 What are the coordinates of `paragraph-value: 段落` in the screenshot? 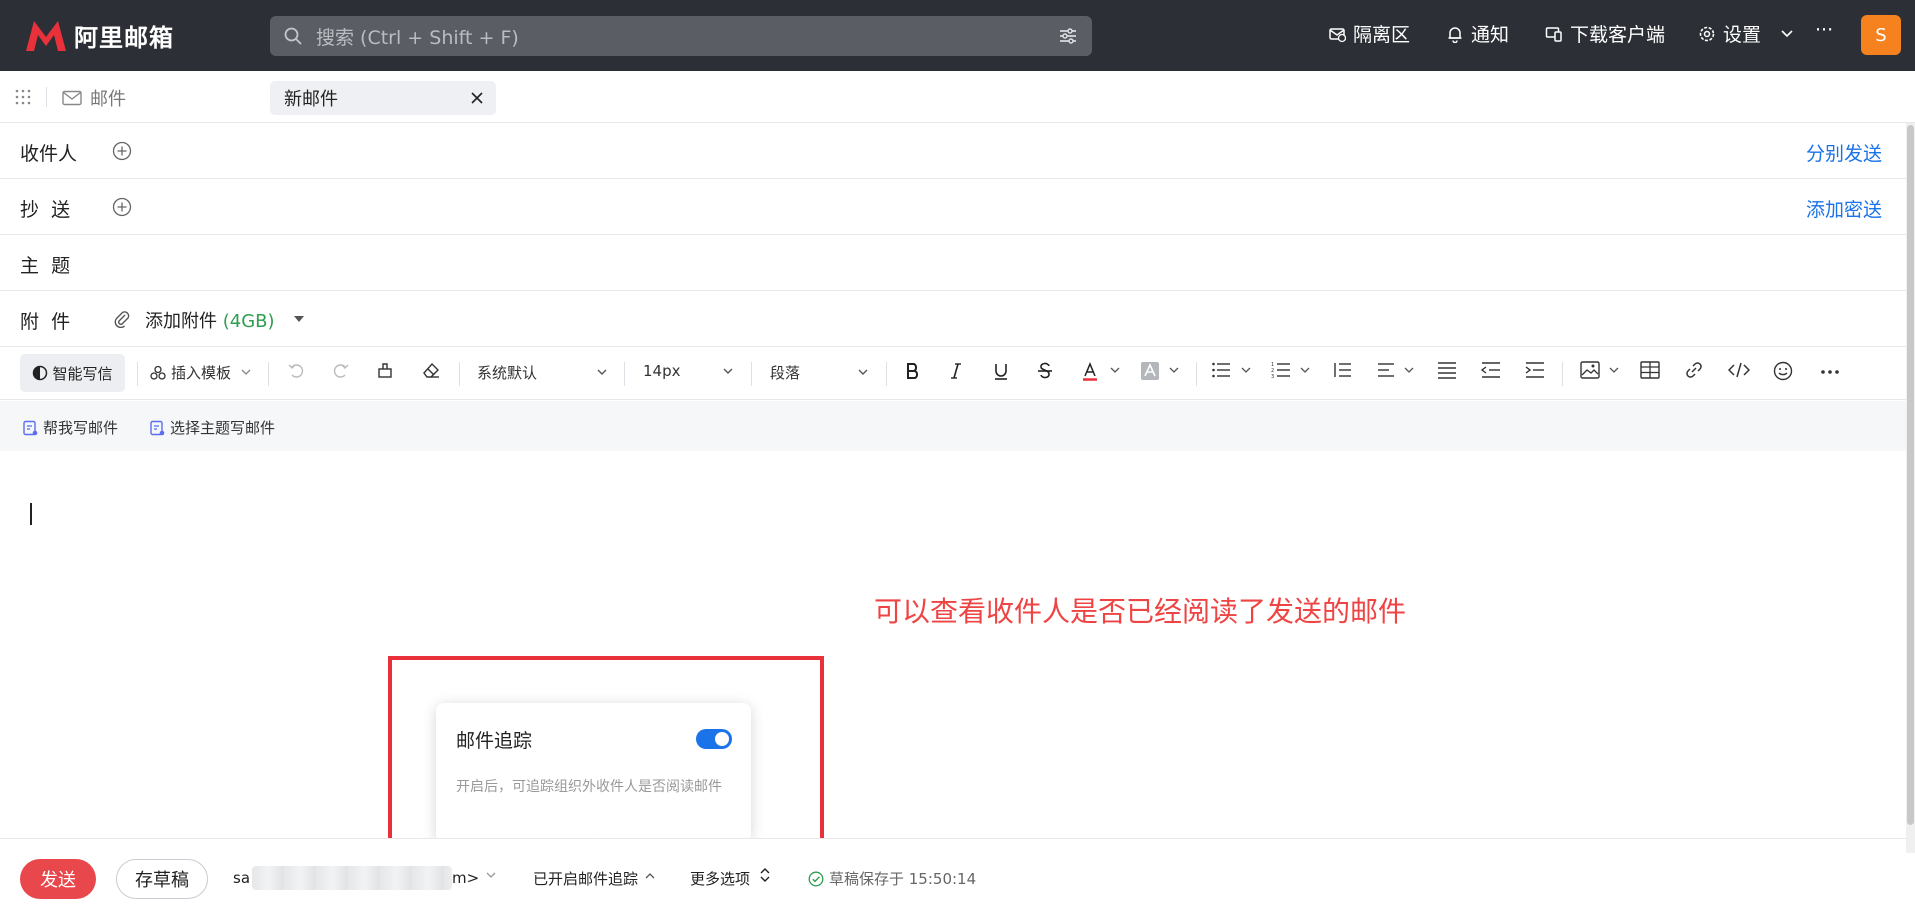 It's located at (785, 373).